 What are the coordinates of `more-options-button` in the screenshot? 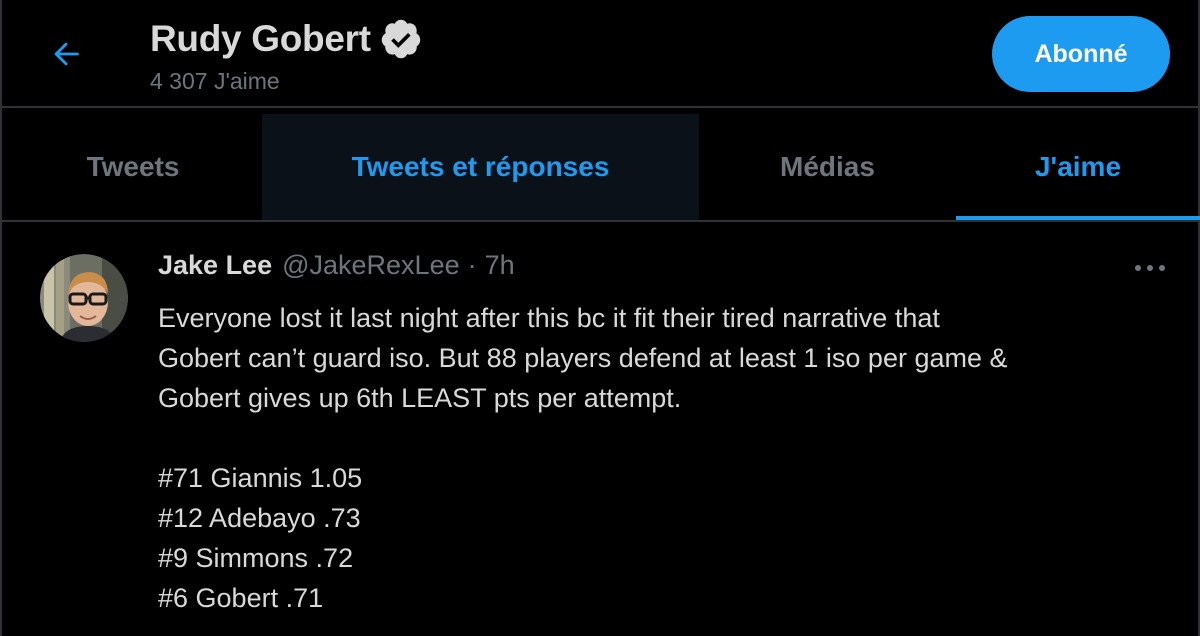 It's located at (1150, 268).